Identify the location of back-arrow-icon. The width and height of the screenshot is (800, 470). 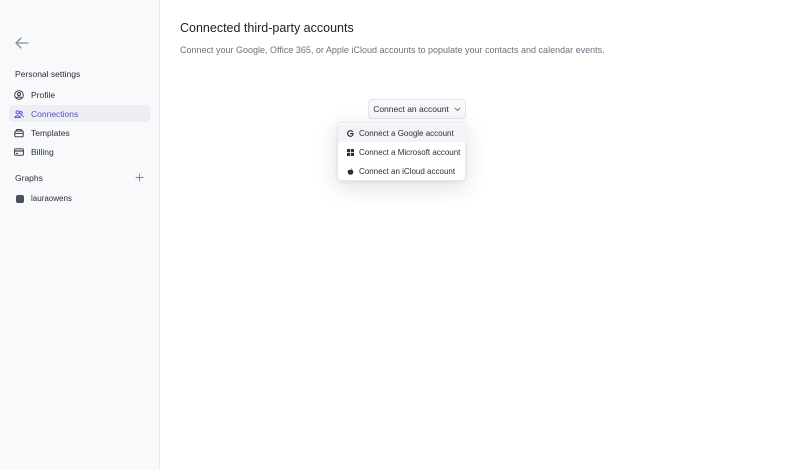
(22, 43).